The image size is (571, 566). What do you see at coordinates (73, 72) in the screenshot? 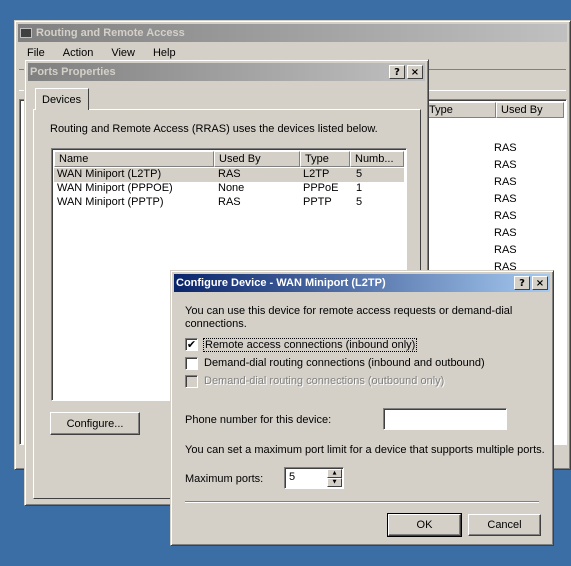
I see `ports-title: Ports Properties` at bounding box center [73, 72].